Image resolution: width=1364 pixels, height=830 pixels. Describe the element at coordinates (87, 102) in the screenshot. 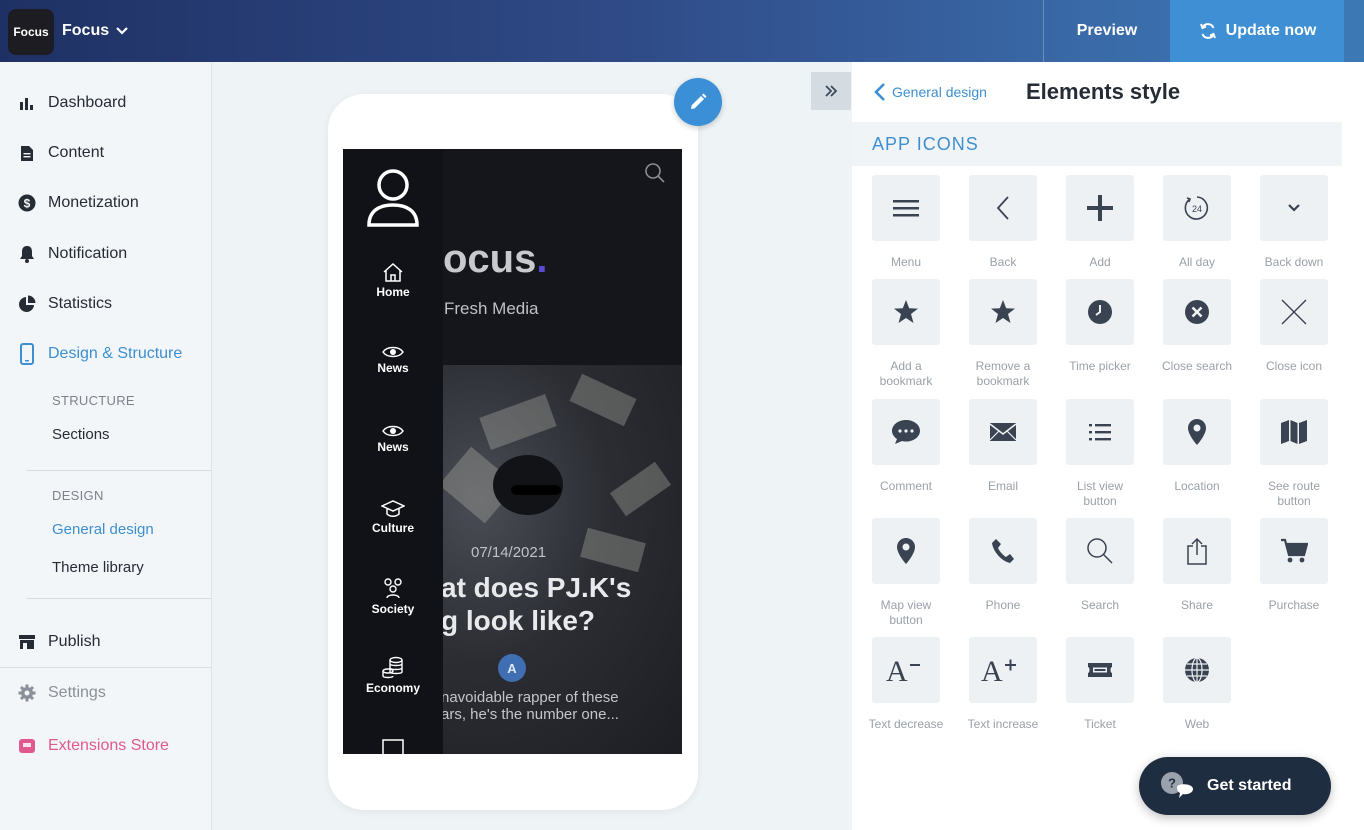

I see `sidebar-item-label: Dashboard` at that location.